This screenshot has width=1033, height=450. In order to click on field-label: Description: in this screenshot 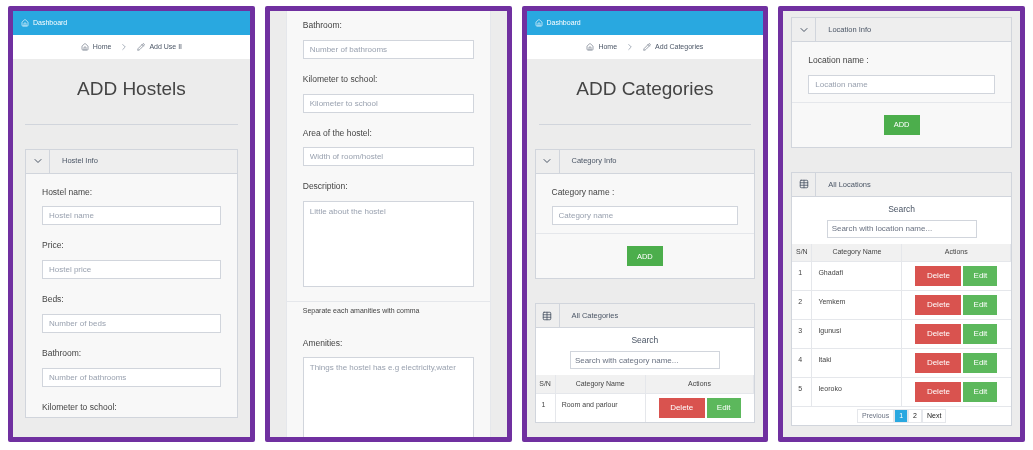, I will do `click(325, 186)`.